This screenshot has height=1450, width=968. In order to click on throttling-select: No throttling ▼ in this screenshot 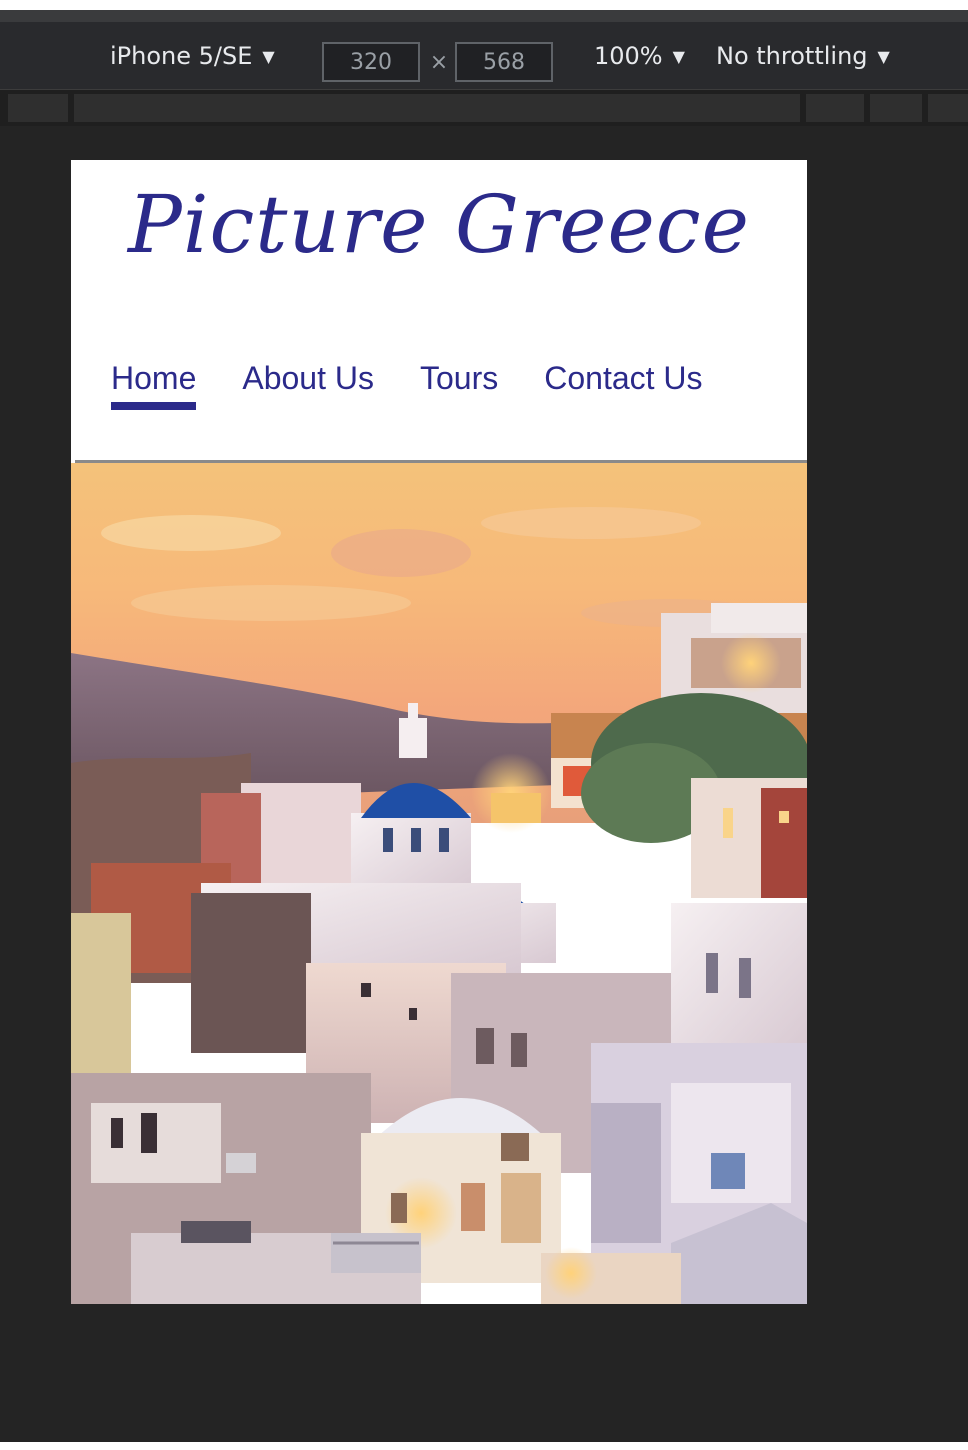, I will do `click(803, 56)`.